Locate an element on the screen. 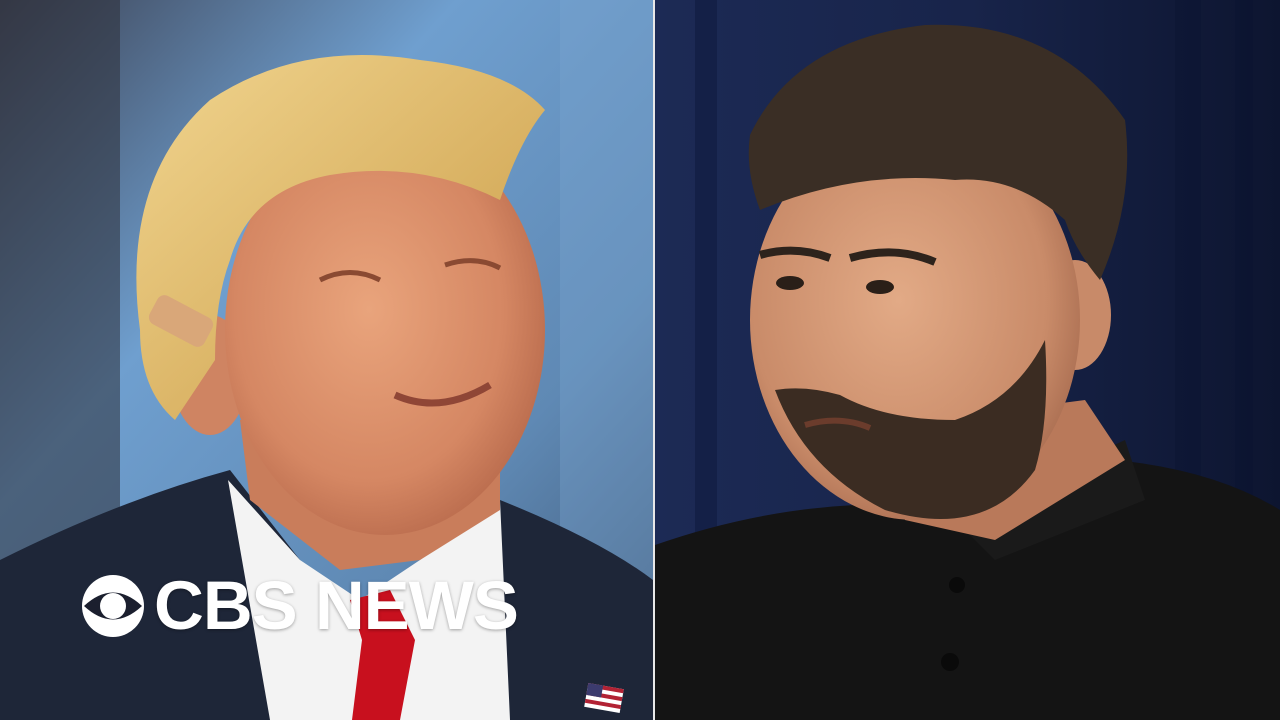  cbs-news-logo: CBS NEWS is located at coordinates (299, 605).